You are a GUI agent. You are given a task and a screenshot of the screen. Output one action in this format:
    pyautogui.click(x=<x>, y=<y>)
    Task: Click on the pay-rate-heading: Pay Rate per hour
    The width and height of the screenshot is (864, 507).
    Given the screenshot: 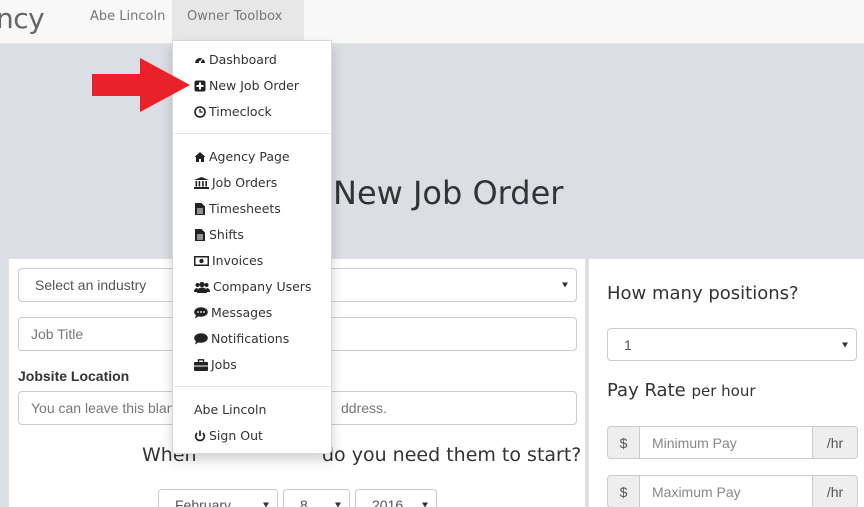 What is the action you would take?
    pyautogui.click(x=681, y=390)
    